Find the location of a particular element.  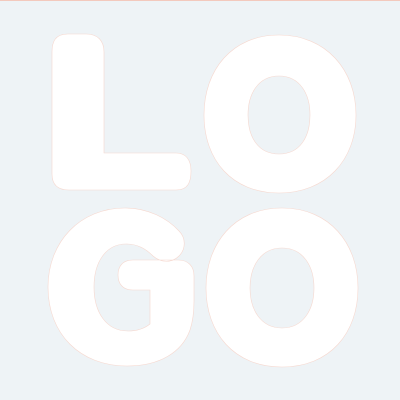

logo-letter-g is located at coordinates (121, 287).